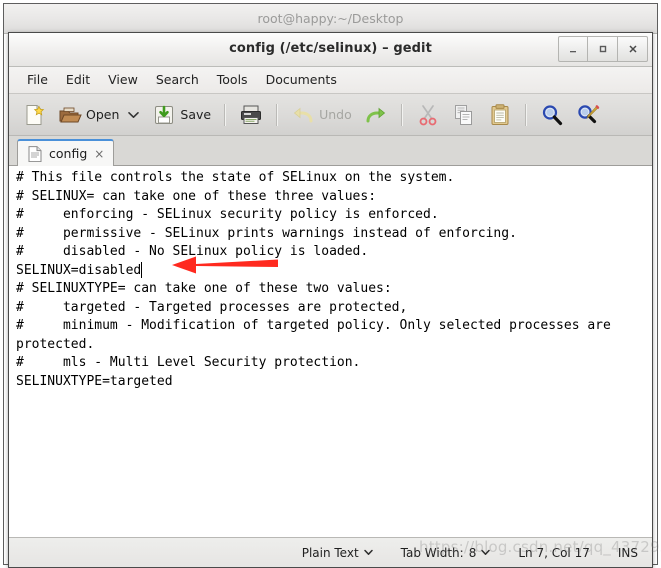 The height and width of the screenshot is (568, 661). I want to click on terminal-titlebar: root@happy:~/Desktop, so click(330, 19).